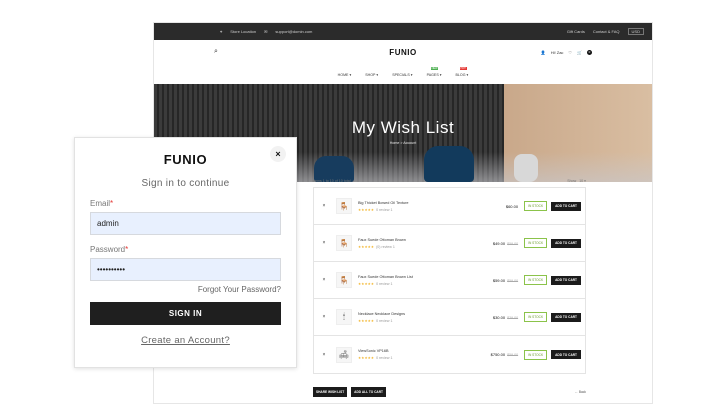 This screenshot has width=726, height=404. I want to click on email-field: admin, so click(185, 223).